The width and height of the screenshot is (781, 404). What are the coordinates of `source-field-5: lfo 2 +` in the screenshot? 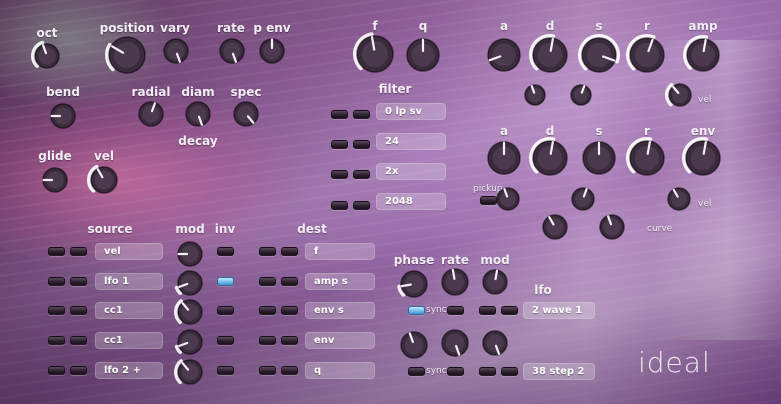 It's located at (129, 370).